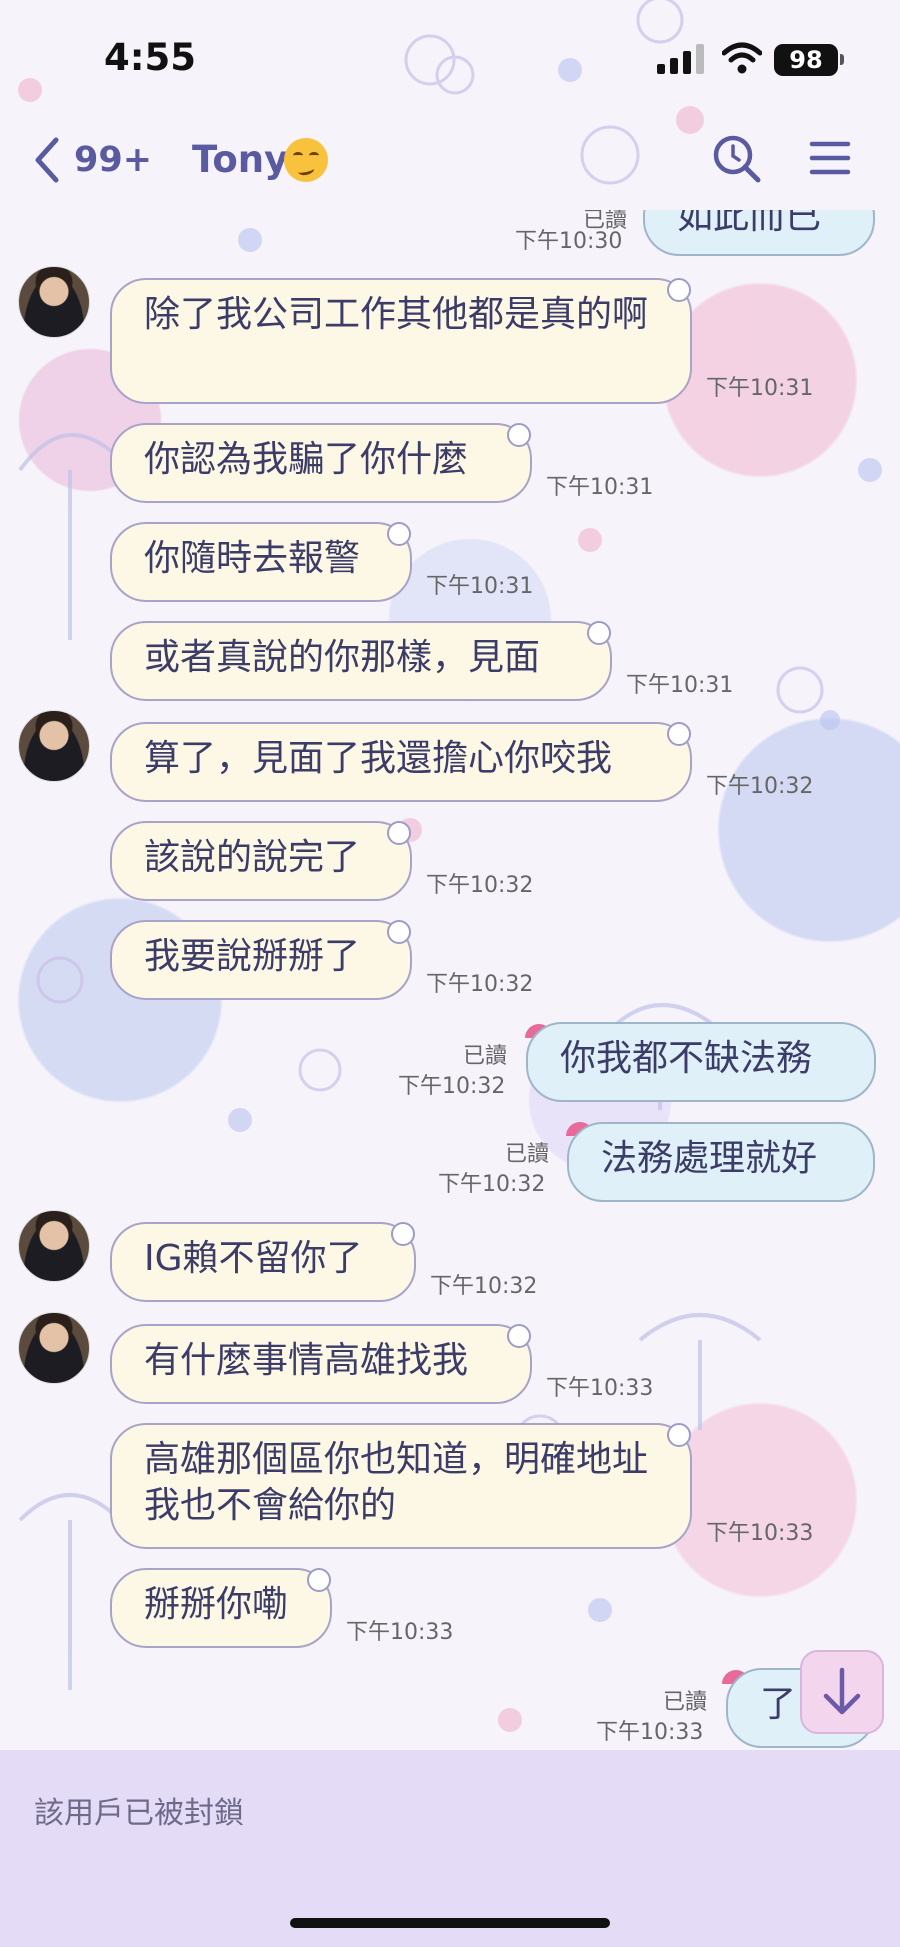 This screenshot has height=1947, width=900. Describe the element at coordinates (263, 1262) in the screenshot. I see `incoming-bubble: IG賴不留你了` at that location.